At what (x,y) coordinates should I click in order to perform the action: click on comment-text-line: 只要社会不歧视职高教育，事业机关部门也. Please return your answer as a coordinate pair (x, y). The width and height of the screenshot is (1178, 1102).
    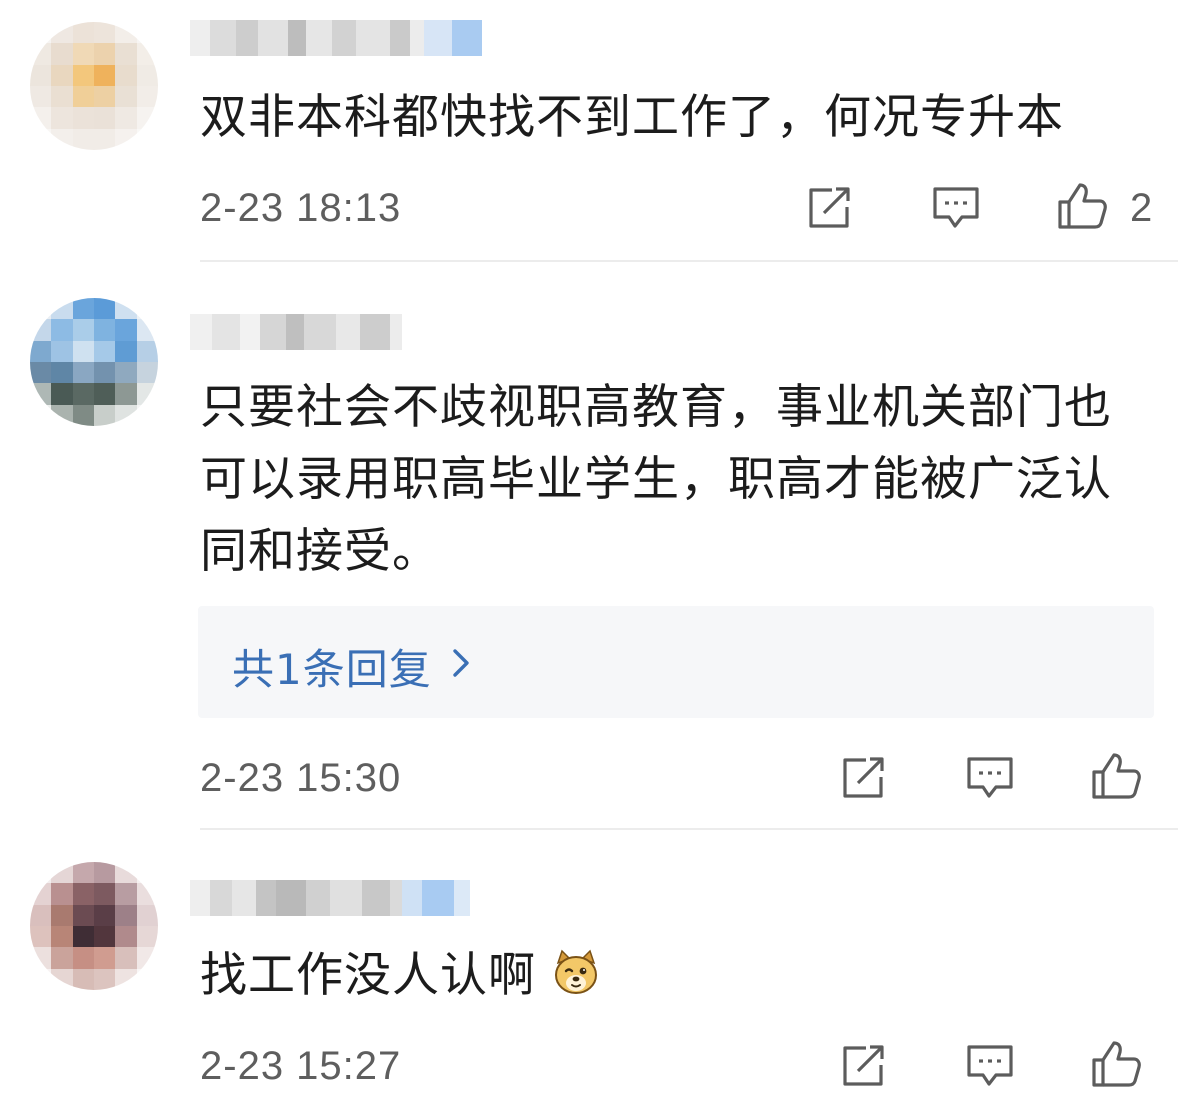
    Looking at the image, I should click on (656, 407).